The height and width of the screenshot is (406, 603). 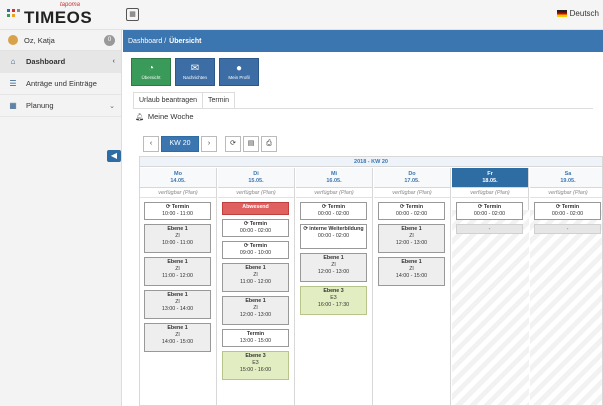 I want to click on day-header: Di 15.05., so click(x=256, y=178).